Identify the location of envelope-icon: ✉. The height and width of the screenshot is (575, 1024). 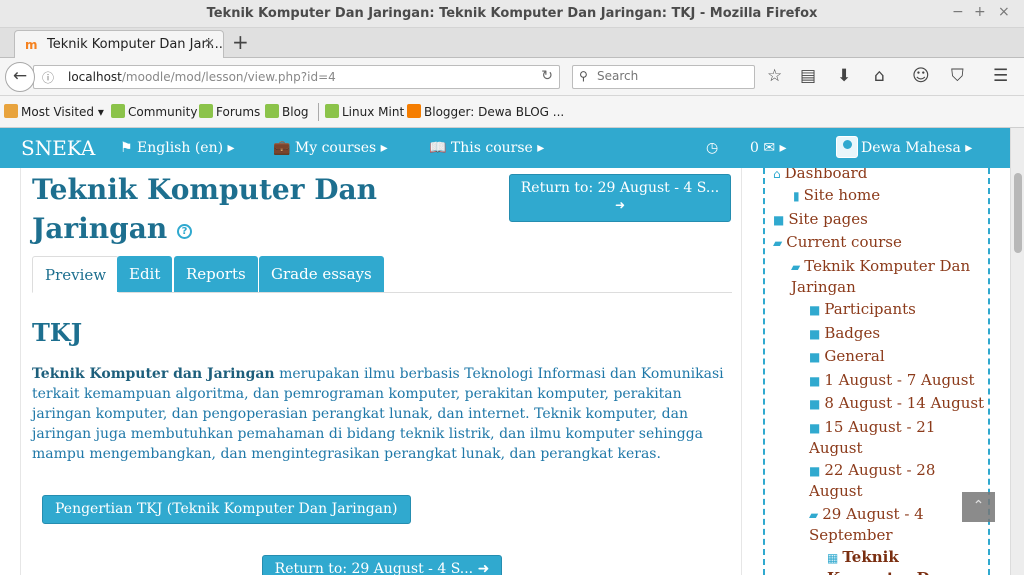
(769, 148).